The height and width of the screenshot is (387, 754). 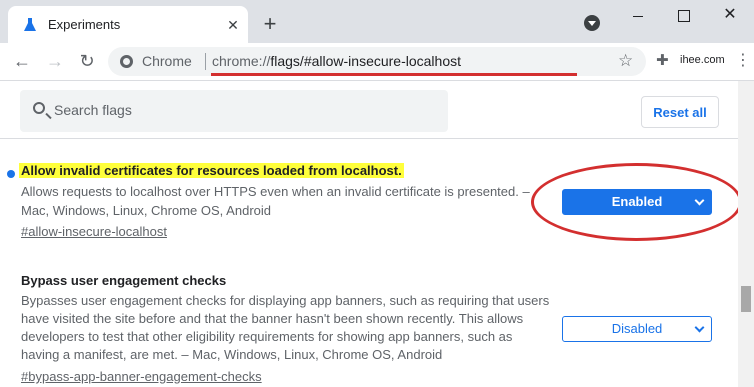 I want to click on bookmark-star-icon: ☆, so click(x=625, y=61).